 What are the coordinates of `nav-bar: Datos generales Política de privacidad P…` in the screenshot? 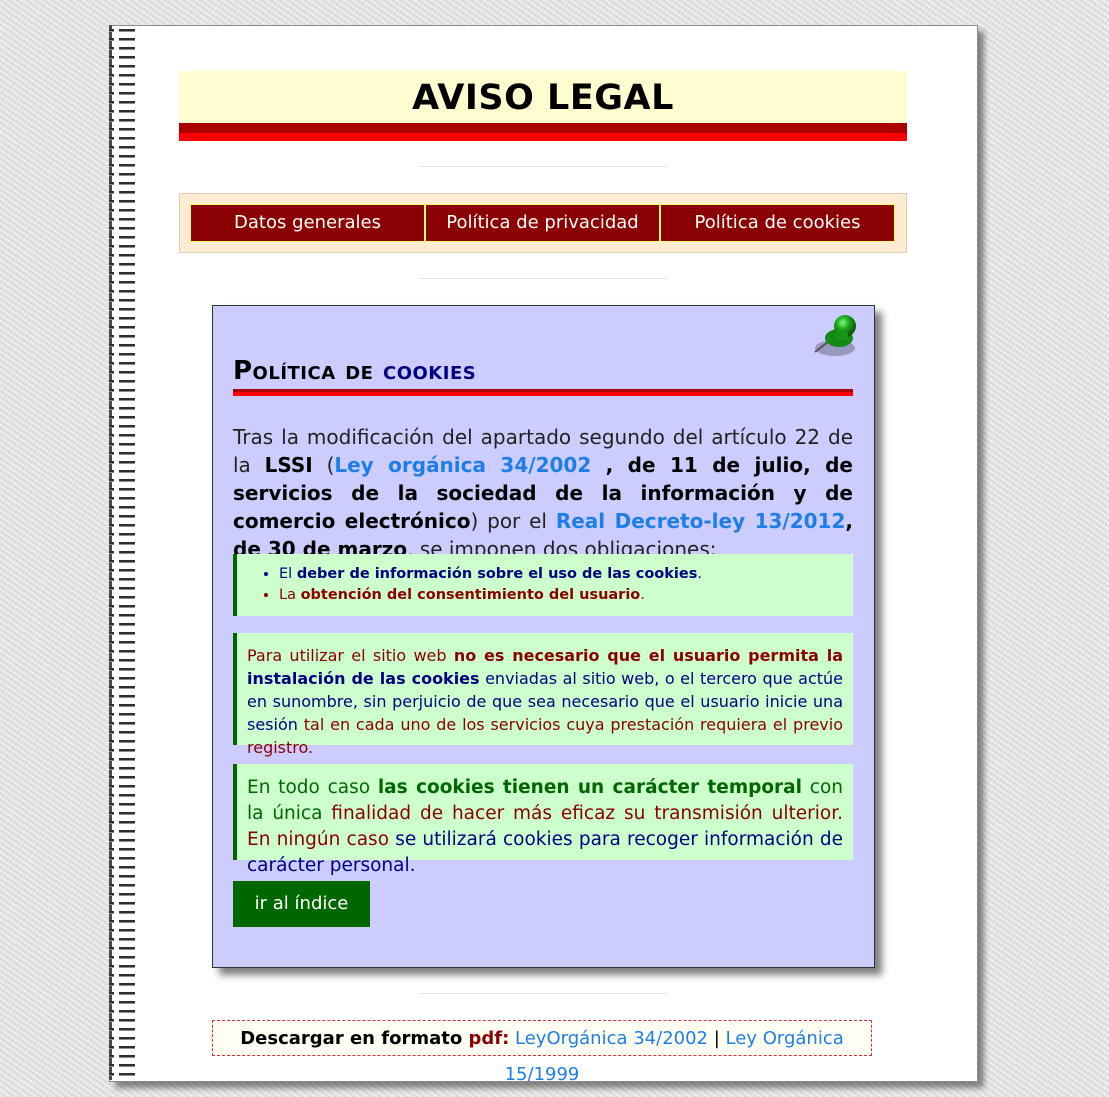 It's located at (542, 223).